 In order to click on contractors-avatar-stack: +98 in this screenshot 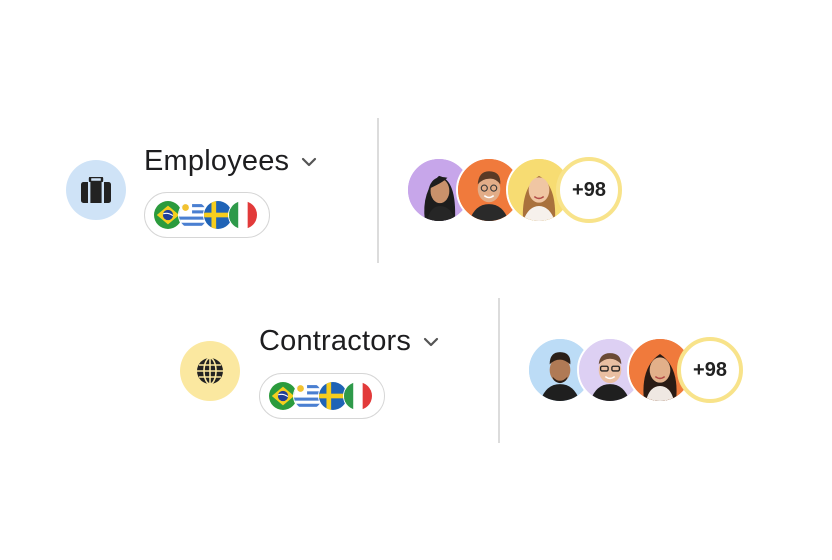, I will do `click(635, 370)`.